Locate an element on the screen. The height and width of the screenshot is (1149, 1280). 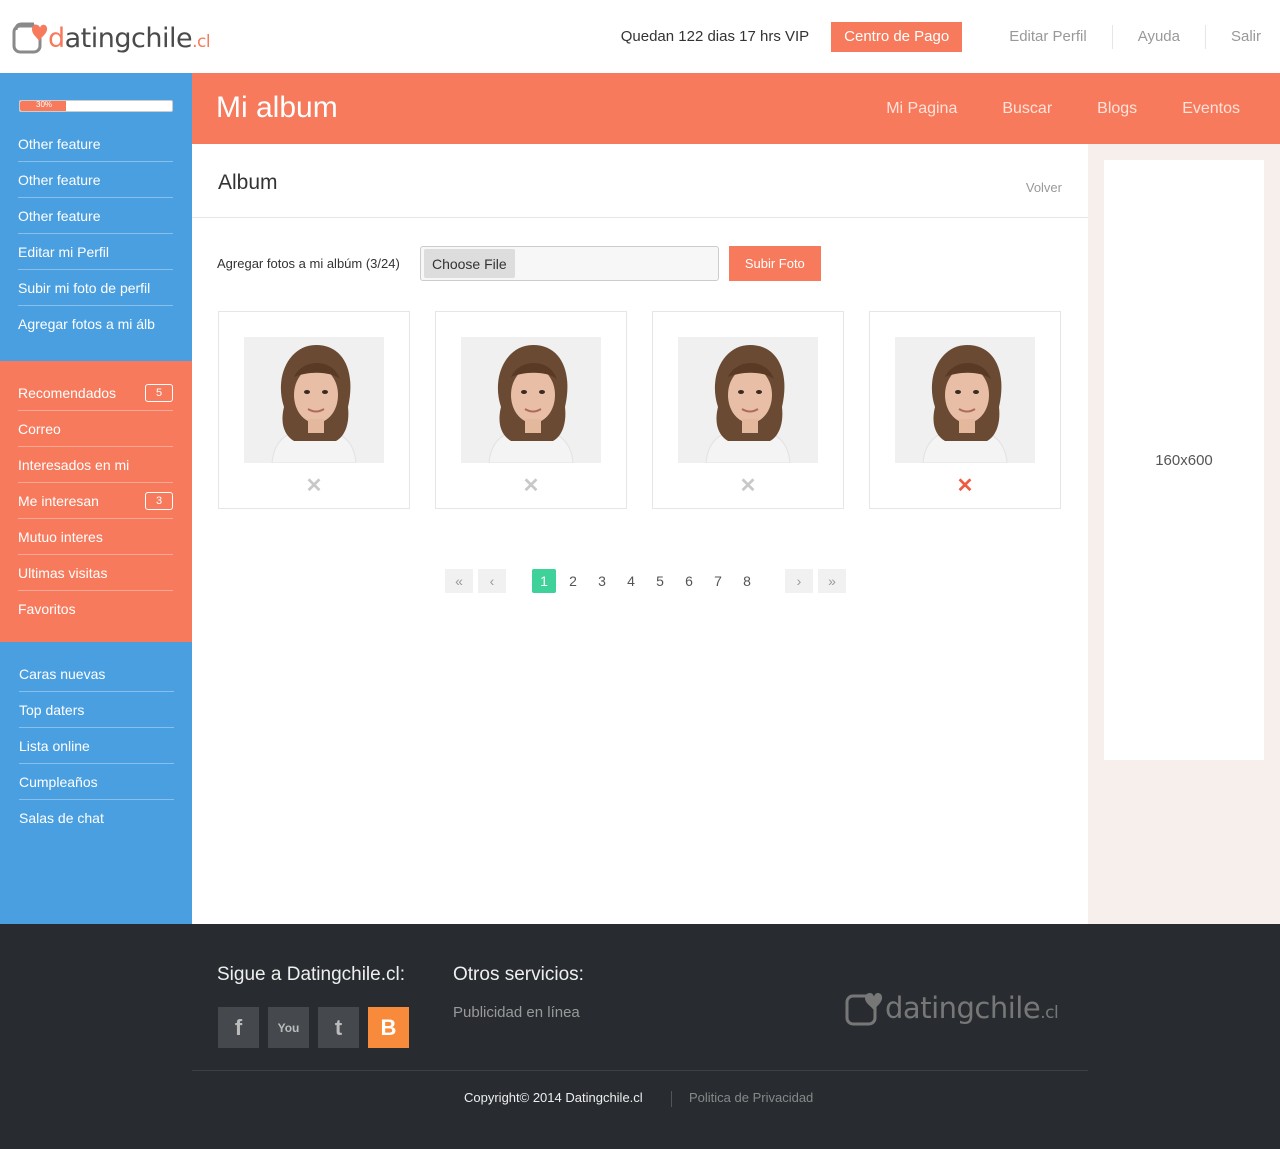
file-input: Choose File is located at coordinates (569, 263).